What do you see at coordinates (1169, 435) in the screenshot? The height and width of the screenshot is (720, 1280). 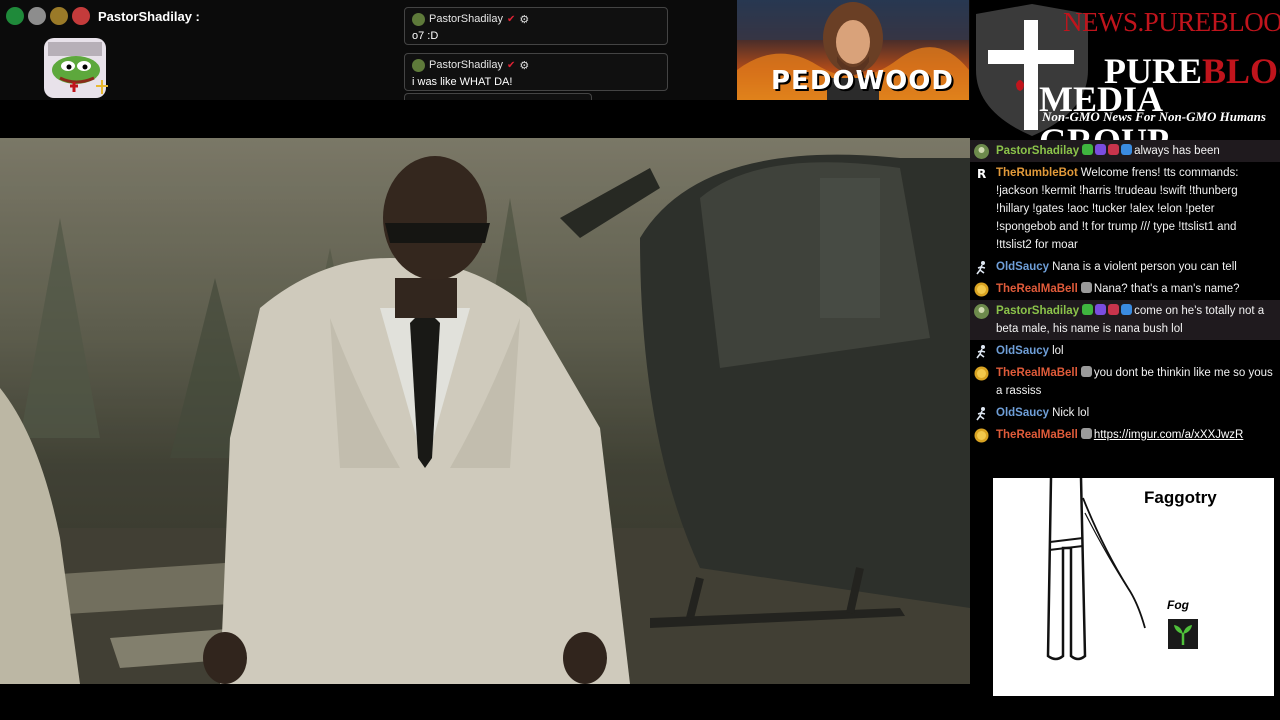 I see `chat-link: https://imgur.com/a/xXXJwzR` at bounding box center [1169, 435].